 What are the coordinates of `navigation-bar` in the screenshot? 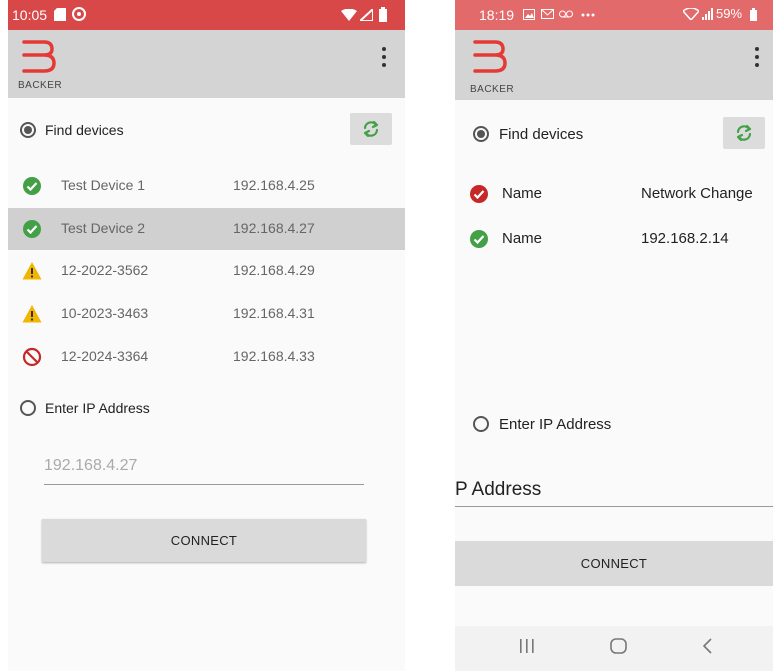 It's located at (614, 648).